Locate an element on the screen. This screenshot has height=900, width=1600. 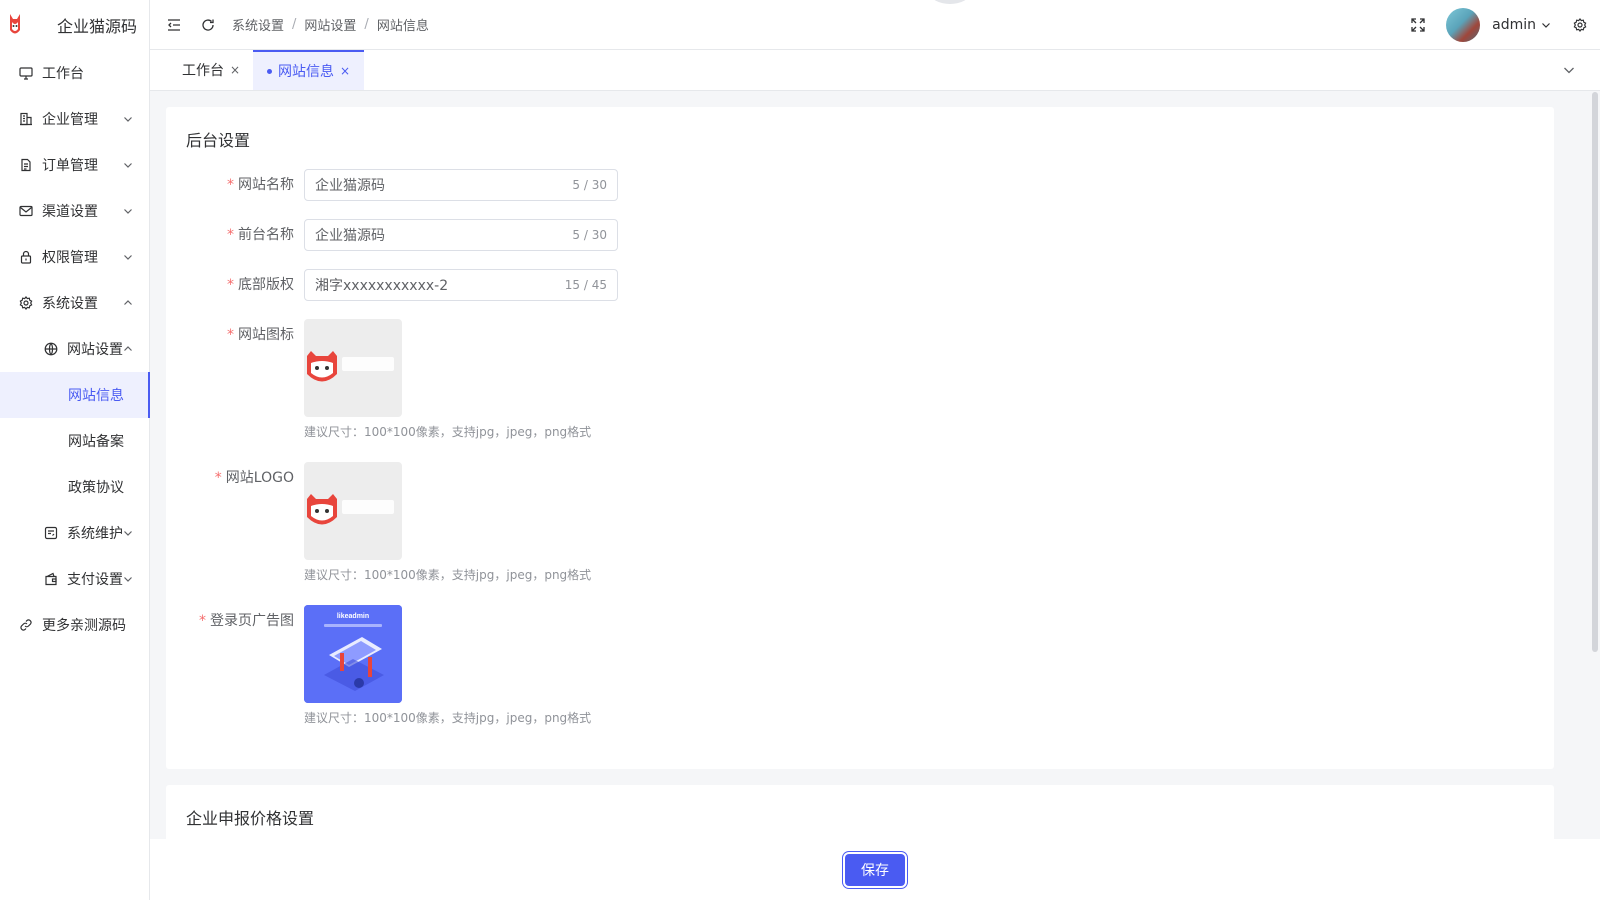
sidebar-item-more-source: 更多亲测源码 is located at coordinates (74, 625).